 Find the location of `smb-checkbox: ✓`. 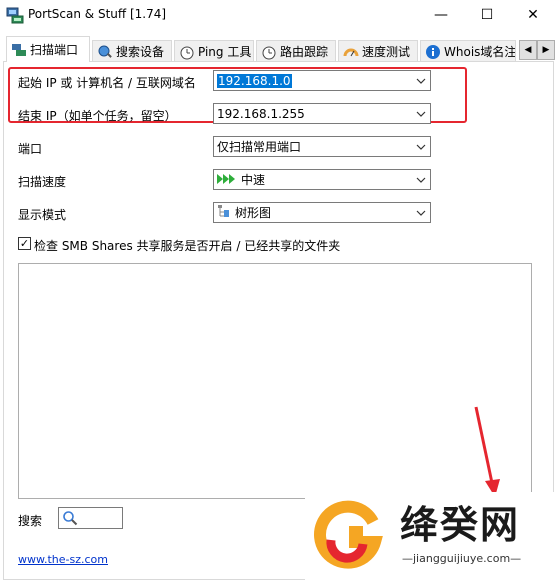

smb-checkbox: ✓ is located at coordinates (24, 243).